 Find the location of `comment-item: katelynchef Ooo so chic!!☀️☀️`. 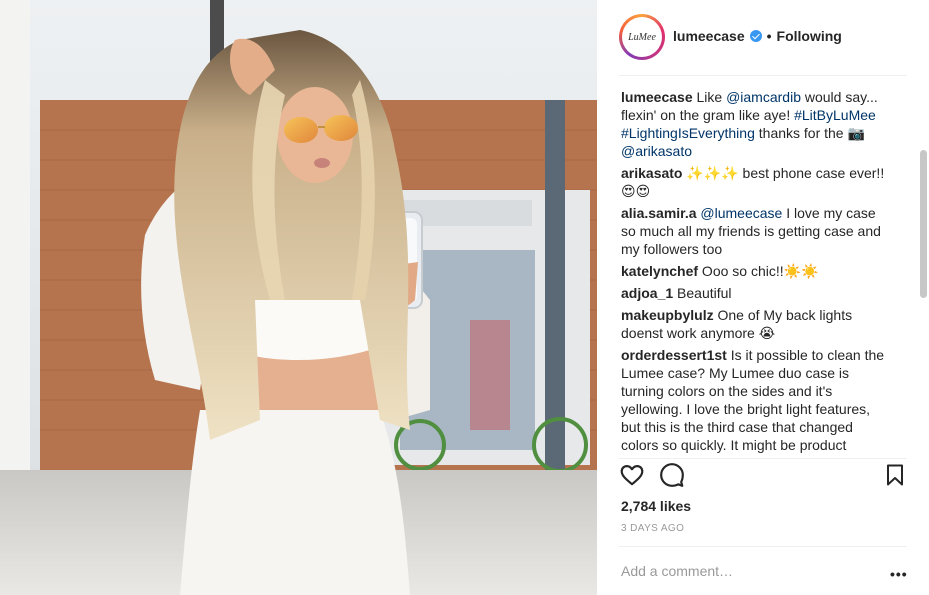

comment-item: katelynchef Ooo so chic!!☀️☀️ is located at coordinates (756, 271).